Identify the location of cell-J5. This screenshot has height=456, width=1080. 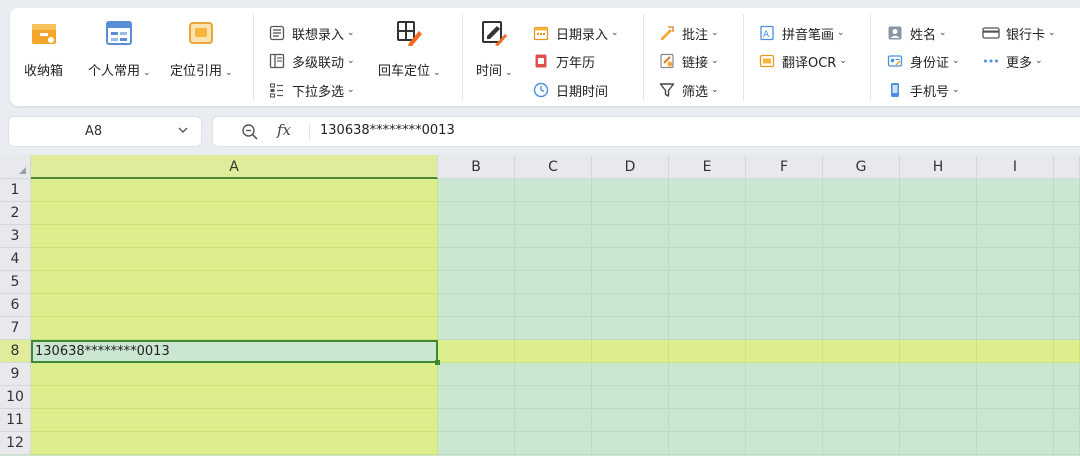
(1067, 282).